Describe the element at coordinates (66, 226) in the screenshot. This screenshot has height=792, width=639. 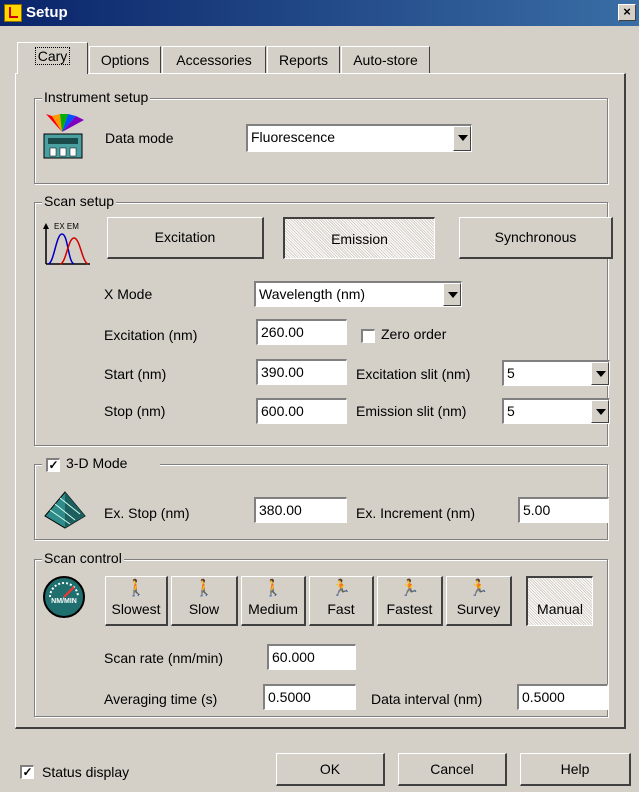
I see `ex-em-icon-text: EX EM` at that location.